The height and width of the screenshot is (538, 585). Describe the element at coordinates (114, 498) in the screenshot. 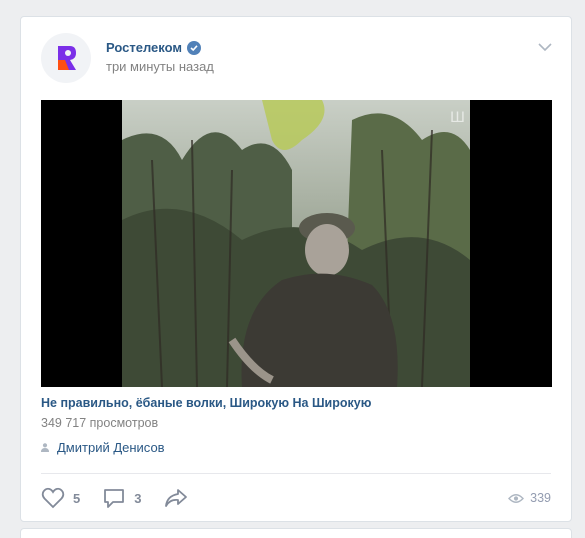

I see `comment-icon` at that location.